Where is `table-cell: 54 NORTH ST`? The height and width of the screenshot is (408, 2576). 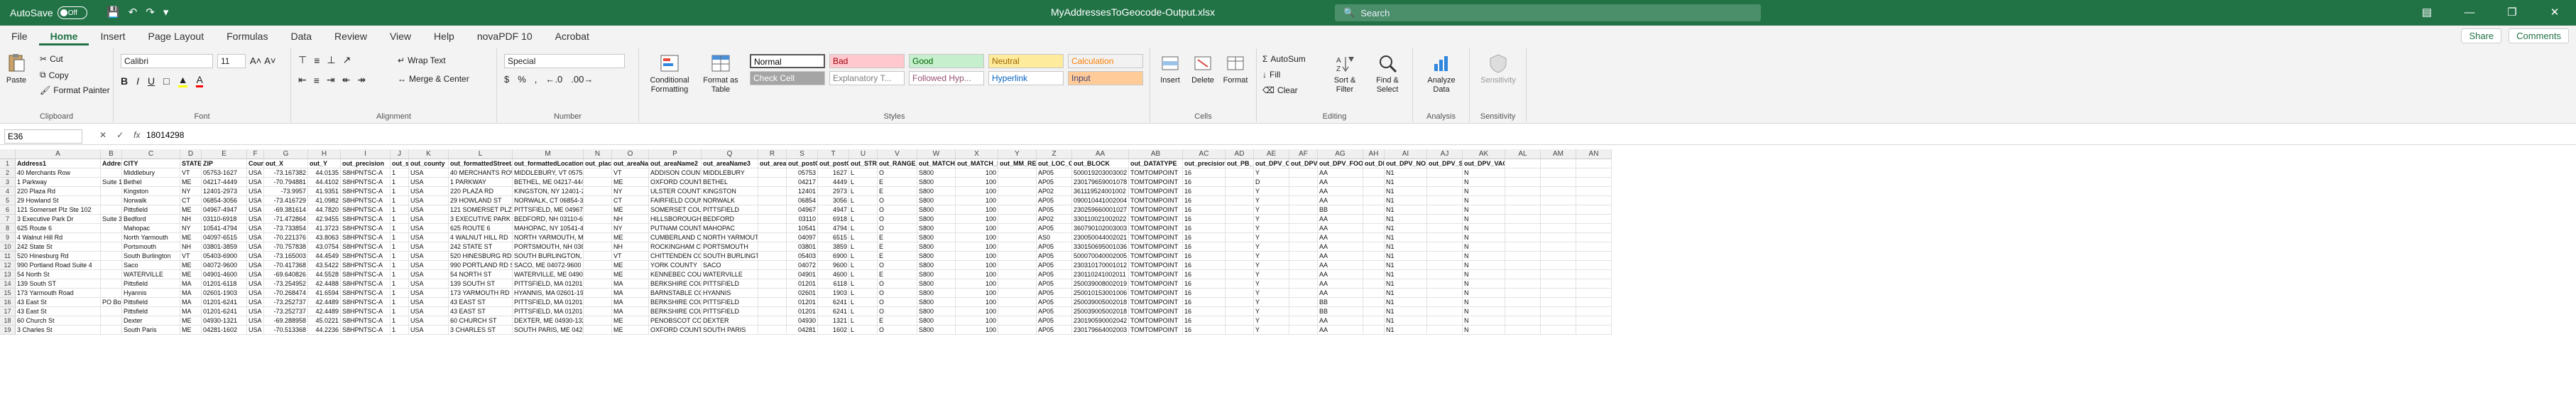
table-cell: 54 NORTH ST is located at coordinates (481, 274).